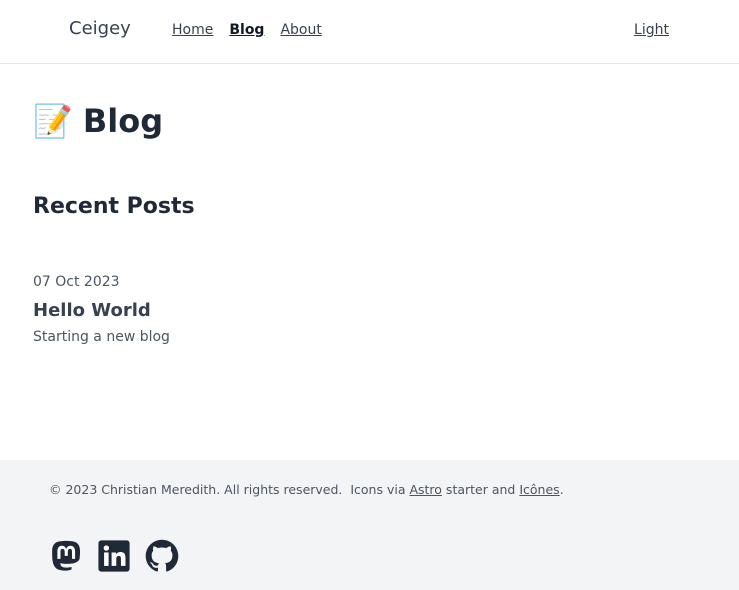 This screenshot has width=739, height=590. I want to click on linkedin-link, so click(114, 556).